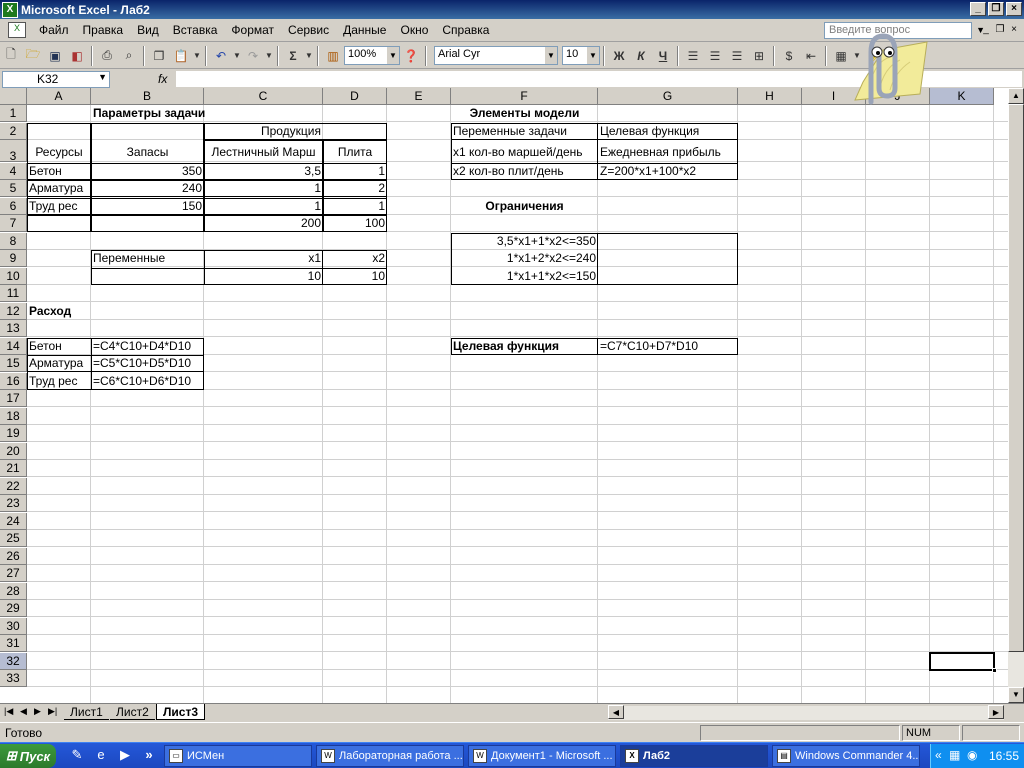 This screenshot has height=768, width=1024. Describe the element at coordinates (13, 96) in the screenshot. I see `select-all-corner` at that location.